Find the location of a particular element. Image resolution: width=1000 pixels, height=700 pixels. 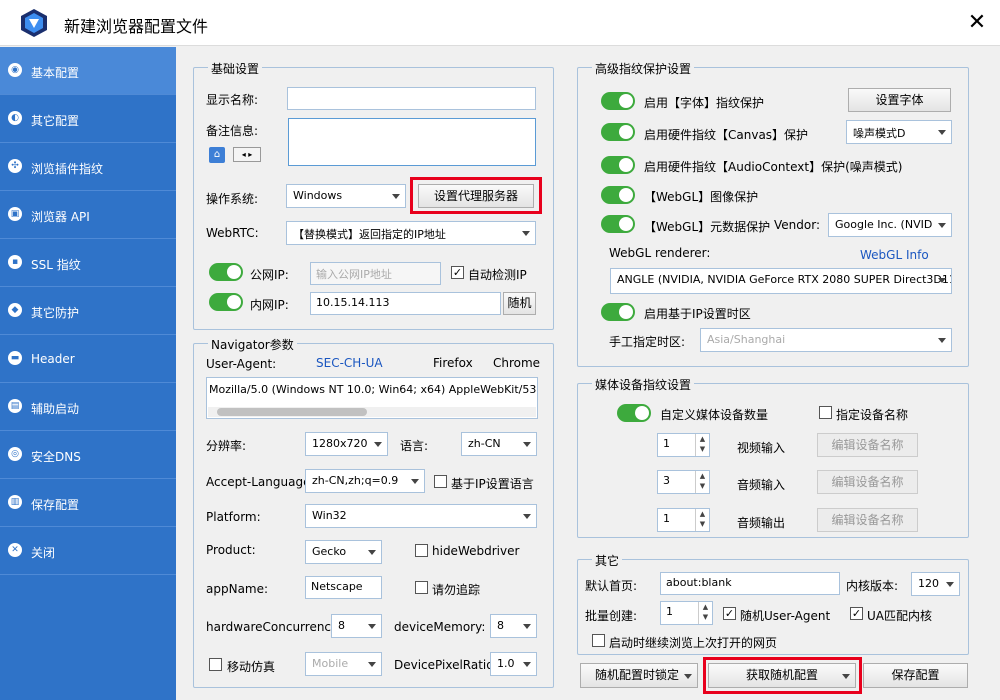

video-input-spinner: 1 ▲ ▼ is located at coordinates (683, 445).